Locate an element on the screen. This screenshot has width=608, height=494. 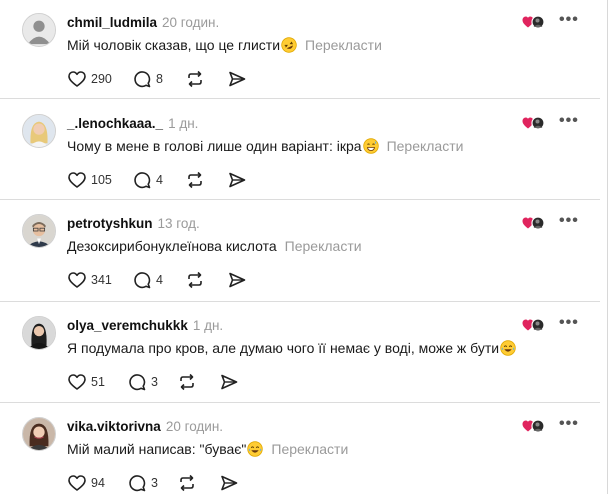
comment-text-line: Мій малий написав: "буває" Перекласти is located at coordinates (207, 449).